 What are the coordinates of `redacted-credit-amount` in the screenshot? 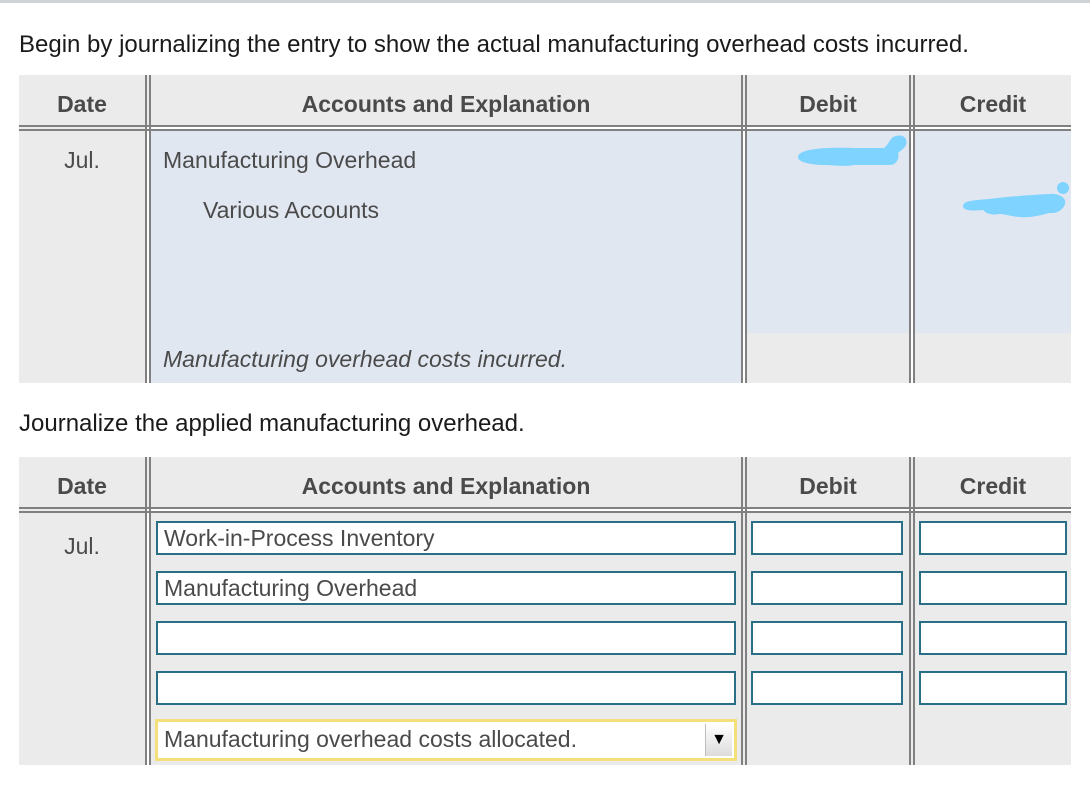 It's located at (1016, 200).